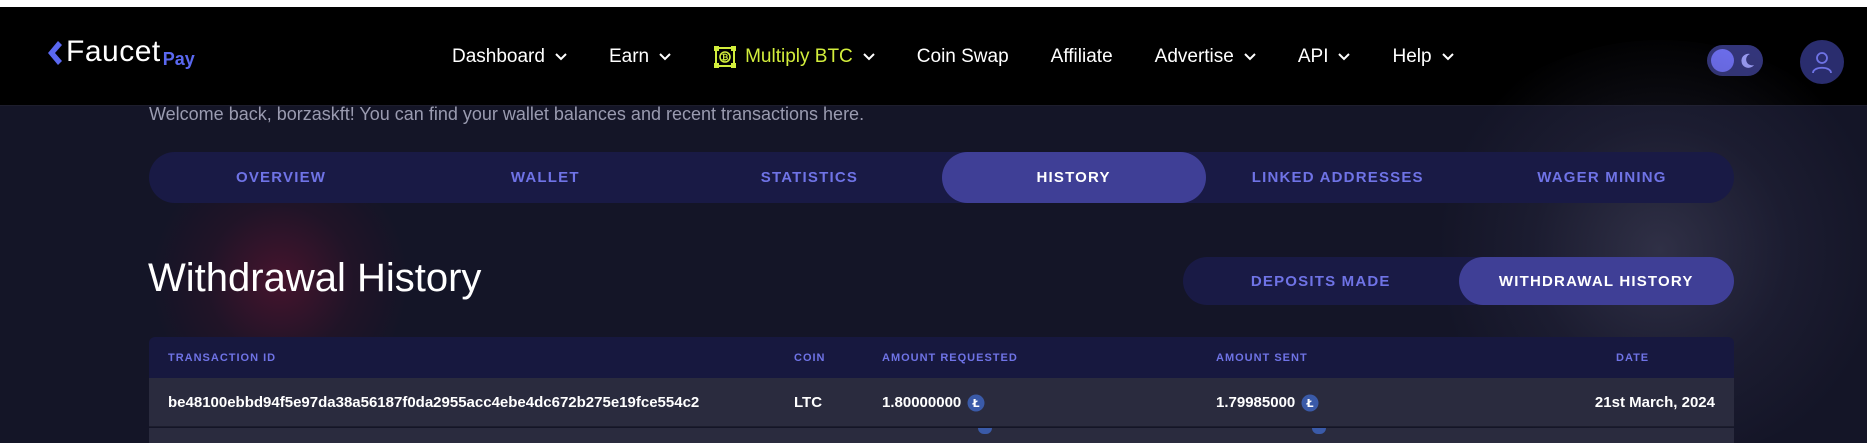 The image size is (1867, 443). I want to click on nav-coin-swap-label: Coin Swap, so click(962, 56).